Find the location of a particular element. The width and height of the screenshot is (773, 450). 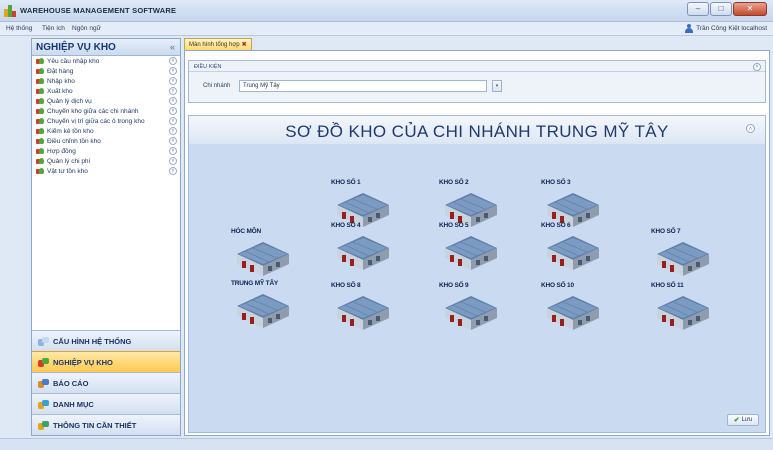

sidebar-item-label: Chuyển kho giữa các chi nhánh is located at coordinates (93, 111).